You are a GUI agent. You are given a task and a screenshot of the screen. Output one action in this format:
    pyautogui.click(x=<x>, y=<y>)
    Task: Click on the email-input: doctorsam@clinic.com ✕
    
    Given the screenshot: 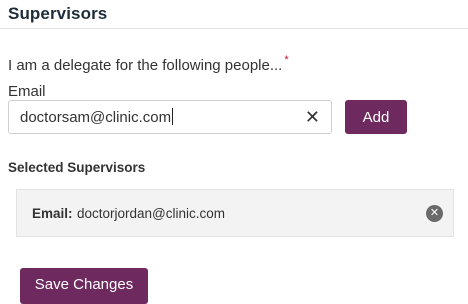 What is the action you would take?
    pyautogui.click(x=170, y=117)
    